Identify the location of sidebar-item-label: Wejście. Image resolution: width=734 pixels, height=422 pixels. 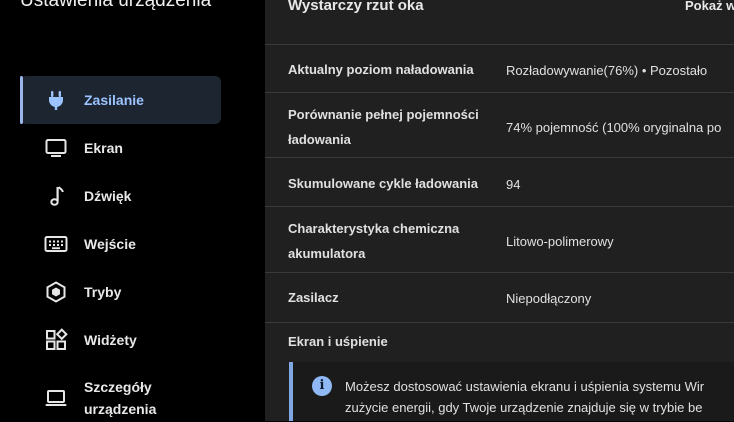
(110, 244).